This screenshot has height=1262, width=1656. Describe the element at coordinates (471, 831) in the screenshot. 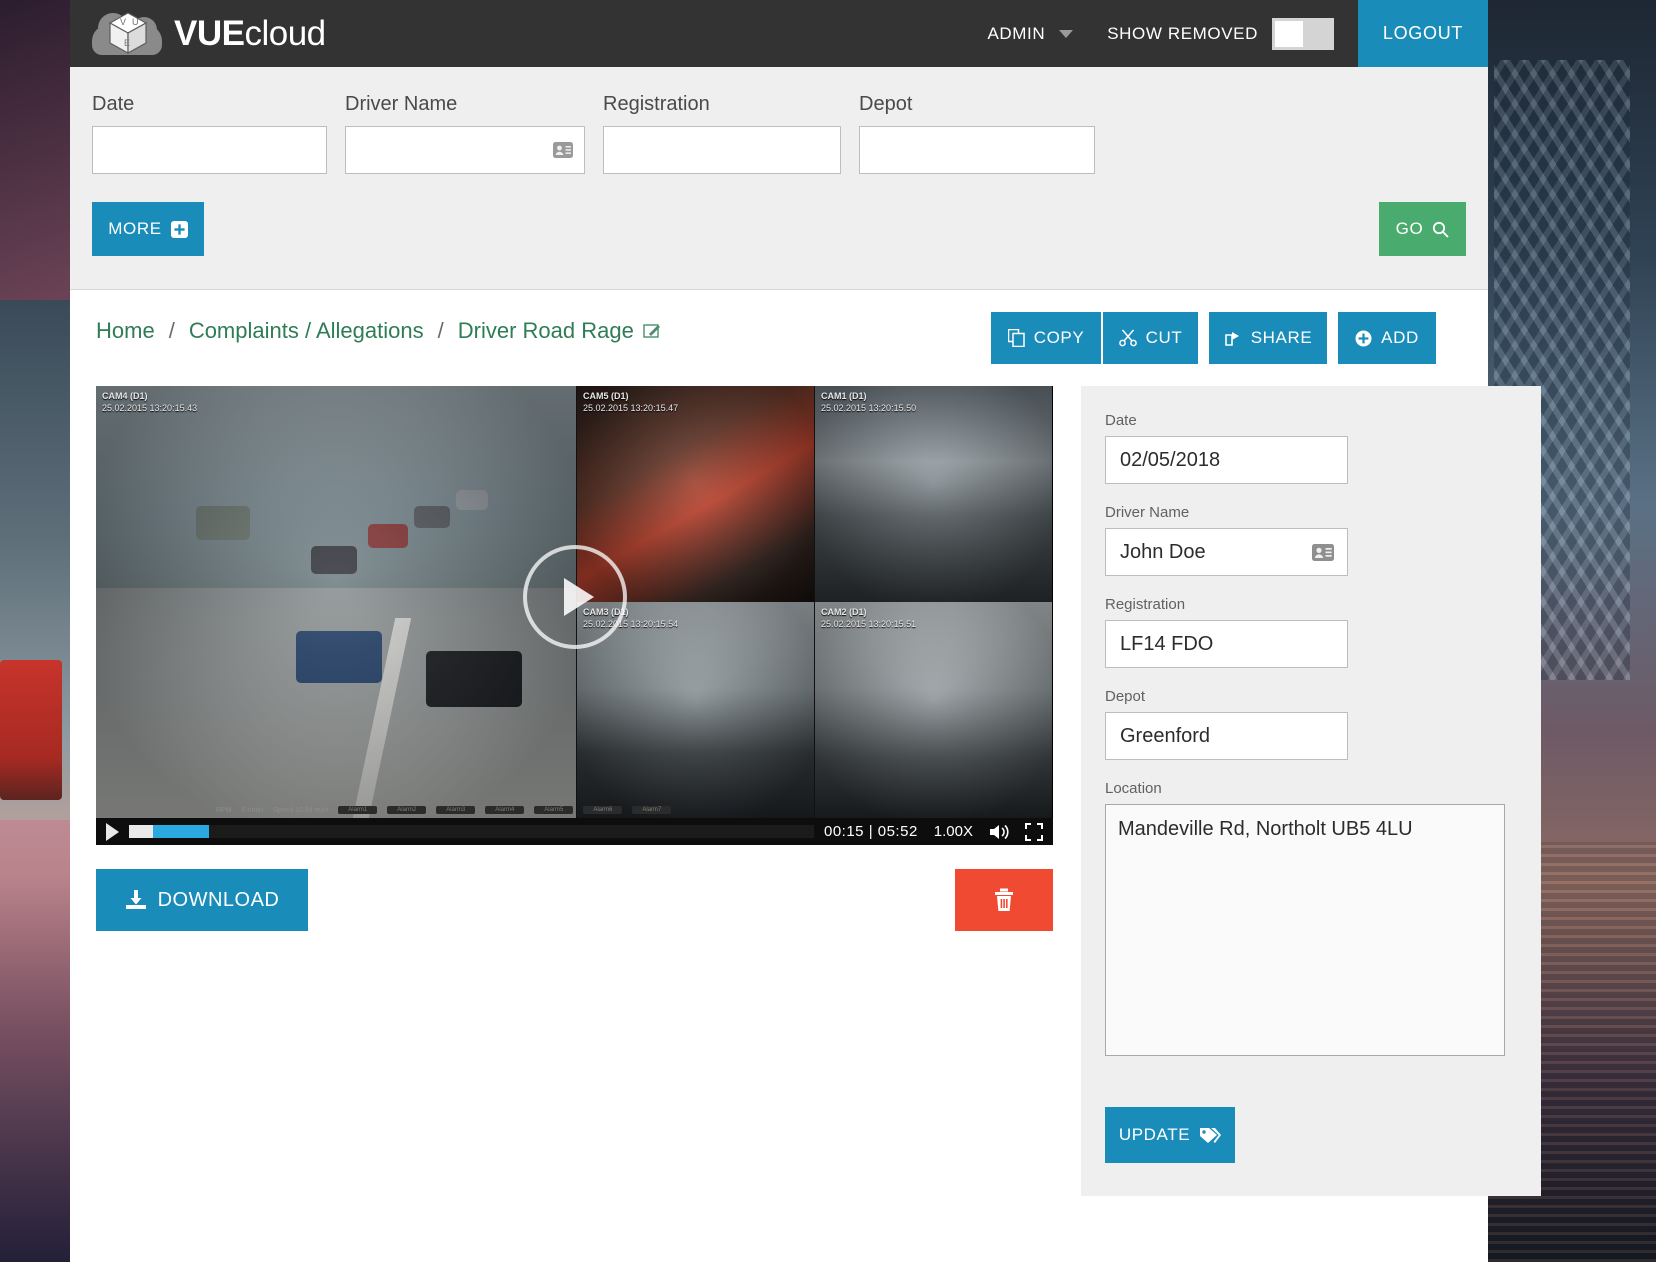

I see `seek-bar` at that location.